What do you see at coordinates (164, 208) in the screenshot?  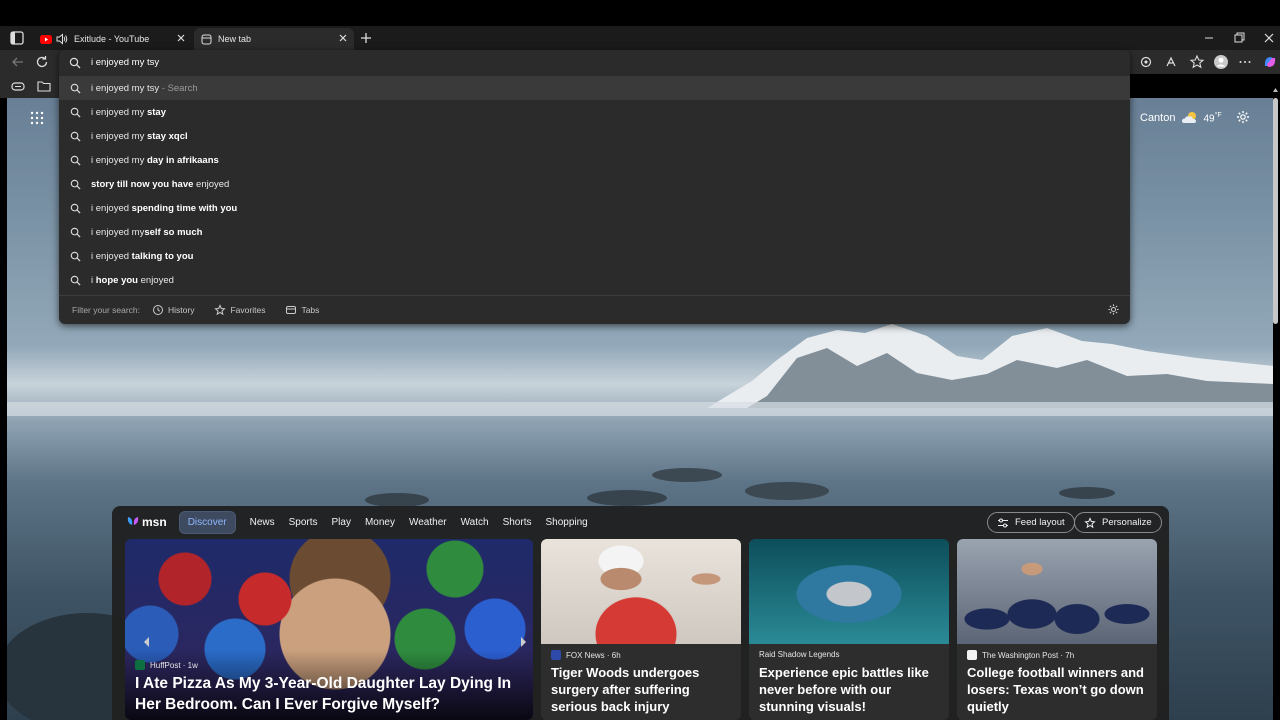 I see `suggestion-text: i enjoyed spending time with you` at bounding box center [164, 208].